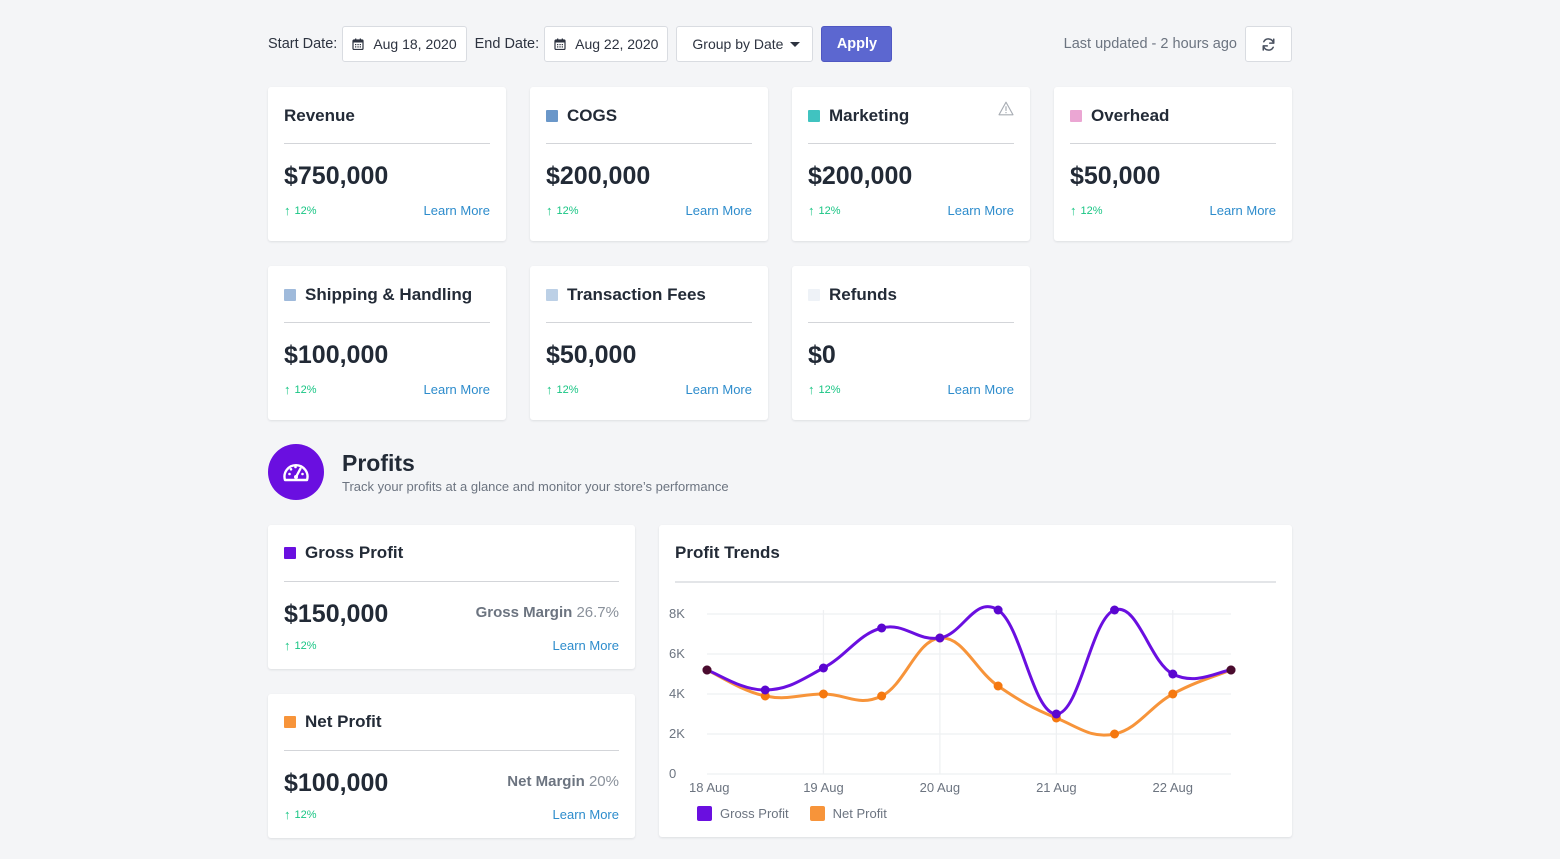 This screenshot has height=859, width=1560. I want to click on legend-item-net-profit: Net Profit, so click(848, 813).